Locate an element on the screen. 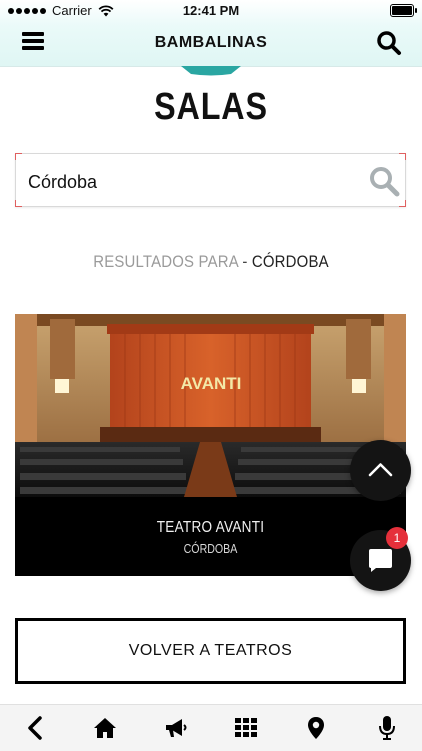 This screenshot has width=422, height=751. bottom-tab-bar is located at coordinates (211, 727).